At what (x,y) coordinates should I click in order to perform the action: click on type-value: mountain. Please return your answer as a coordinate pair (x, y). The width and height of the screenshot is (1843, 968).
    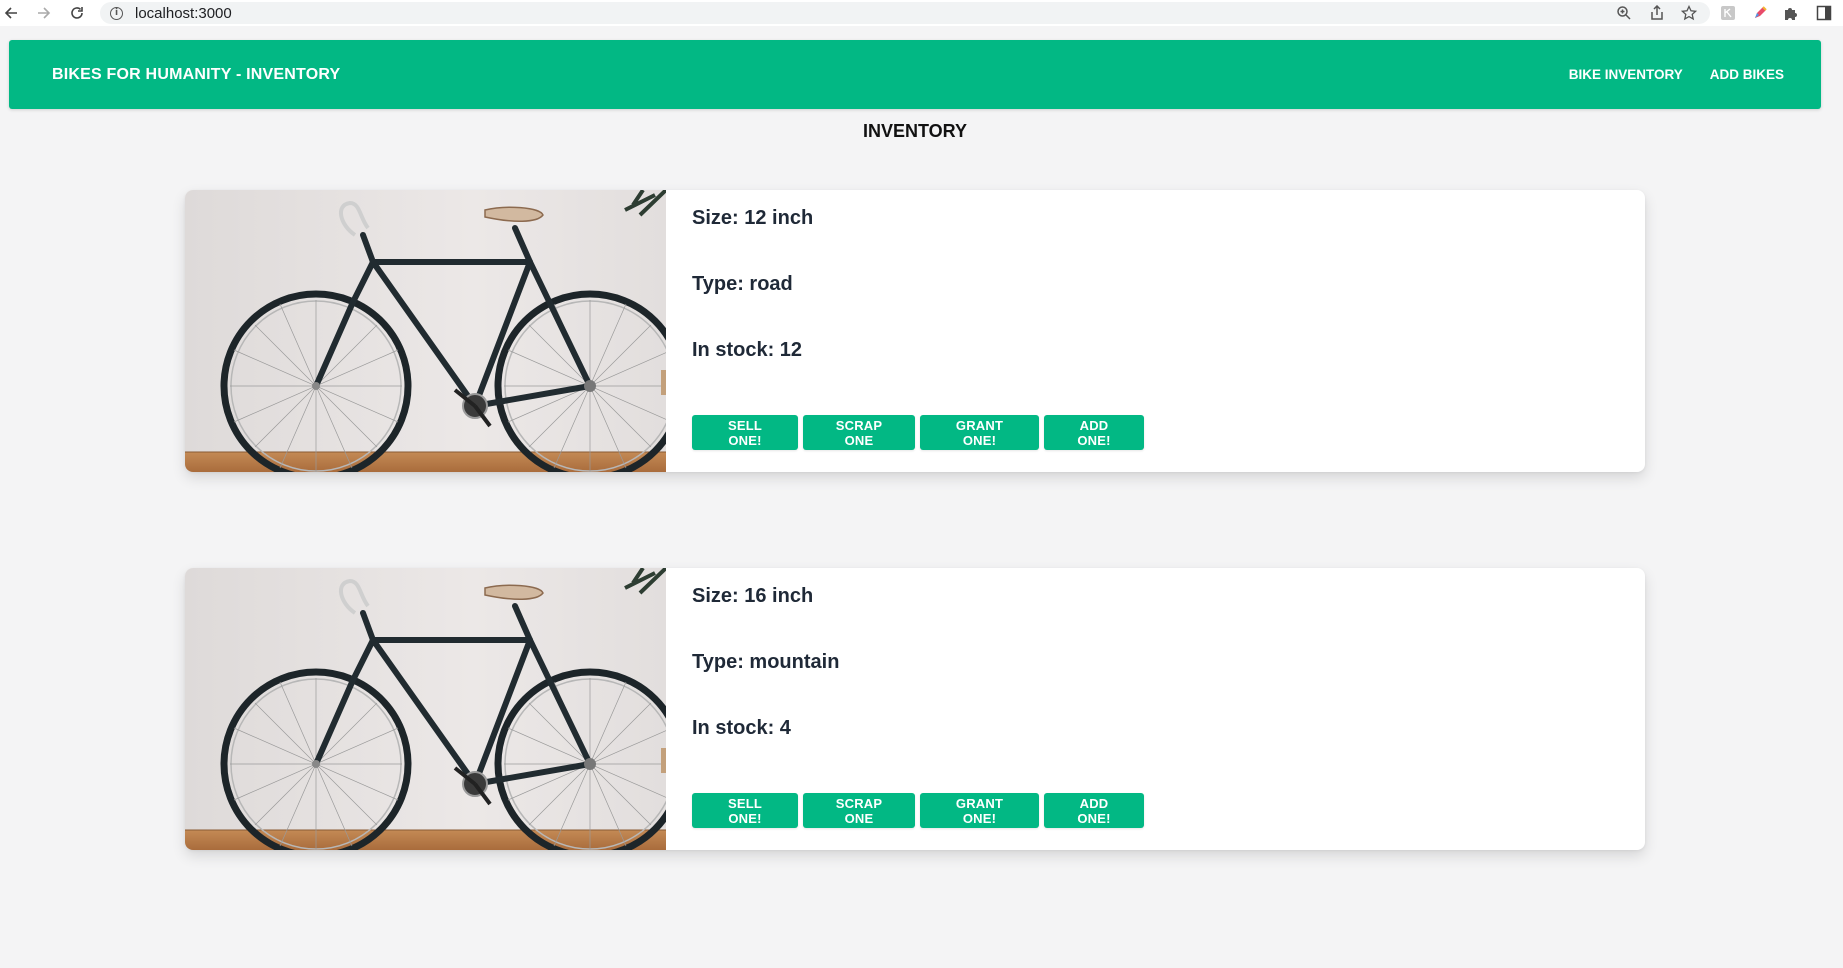
    Looking at the image, I should click on (794, 662).